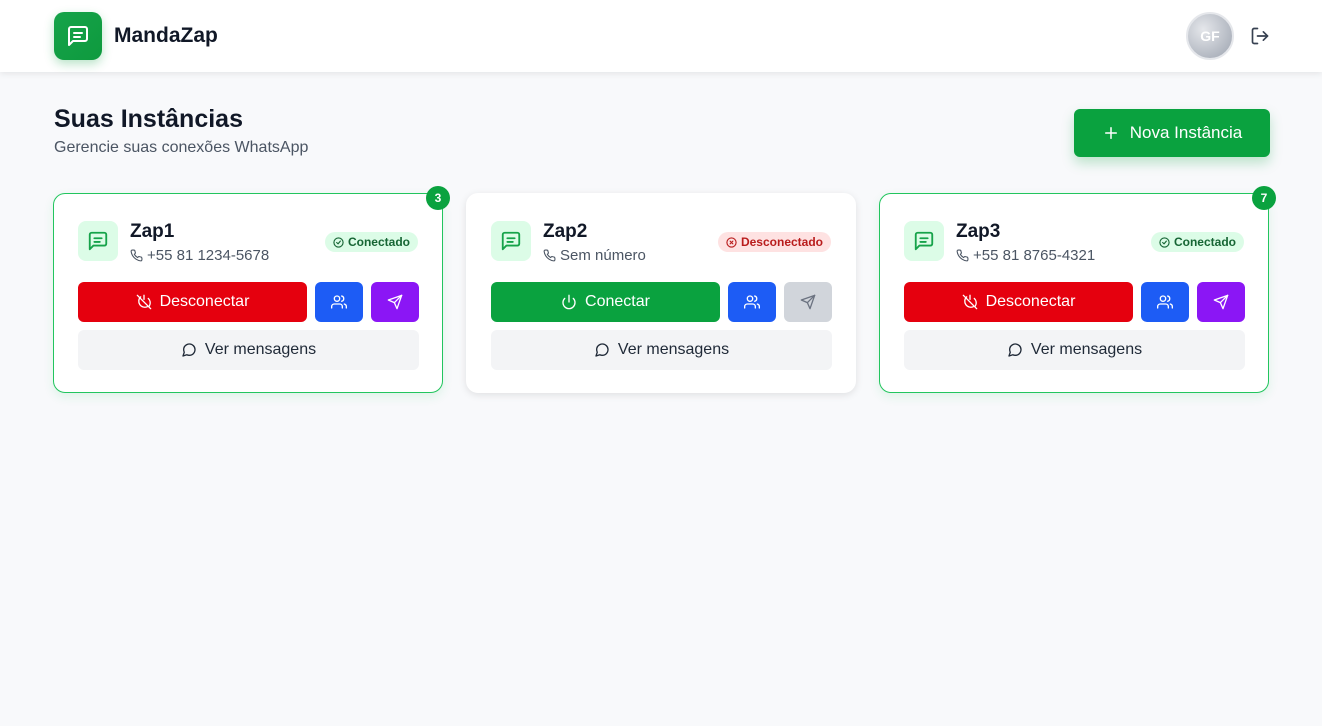  What do you see at coordinates (603, 255) in the screenshot?
I see `phone-number: Sem número` at bounding box center [603, 255].